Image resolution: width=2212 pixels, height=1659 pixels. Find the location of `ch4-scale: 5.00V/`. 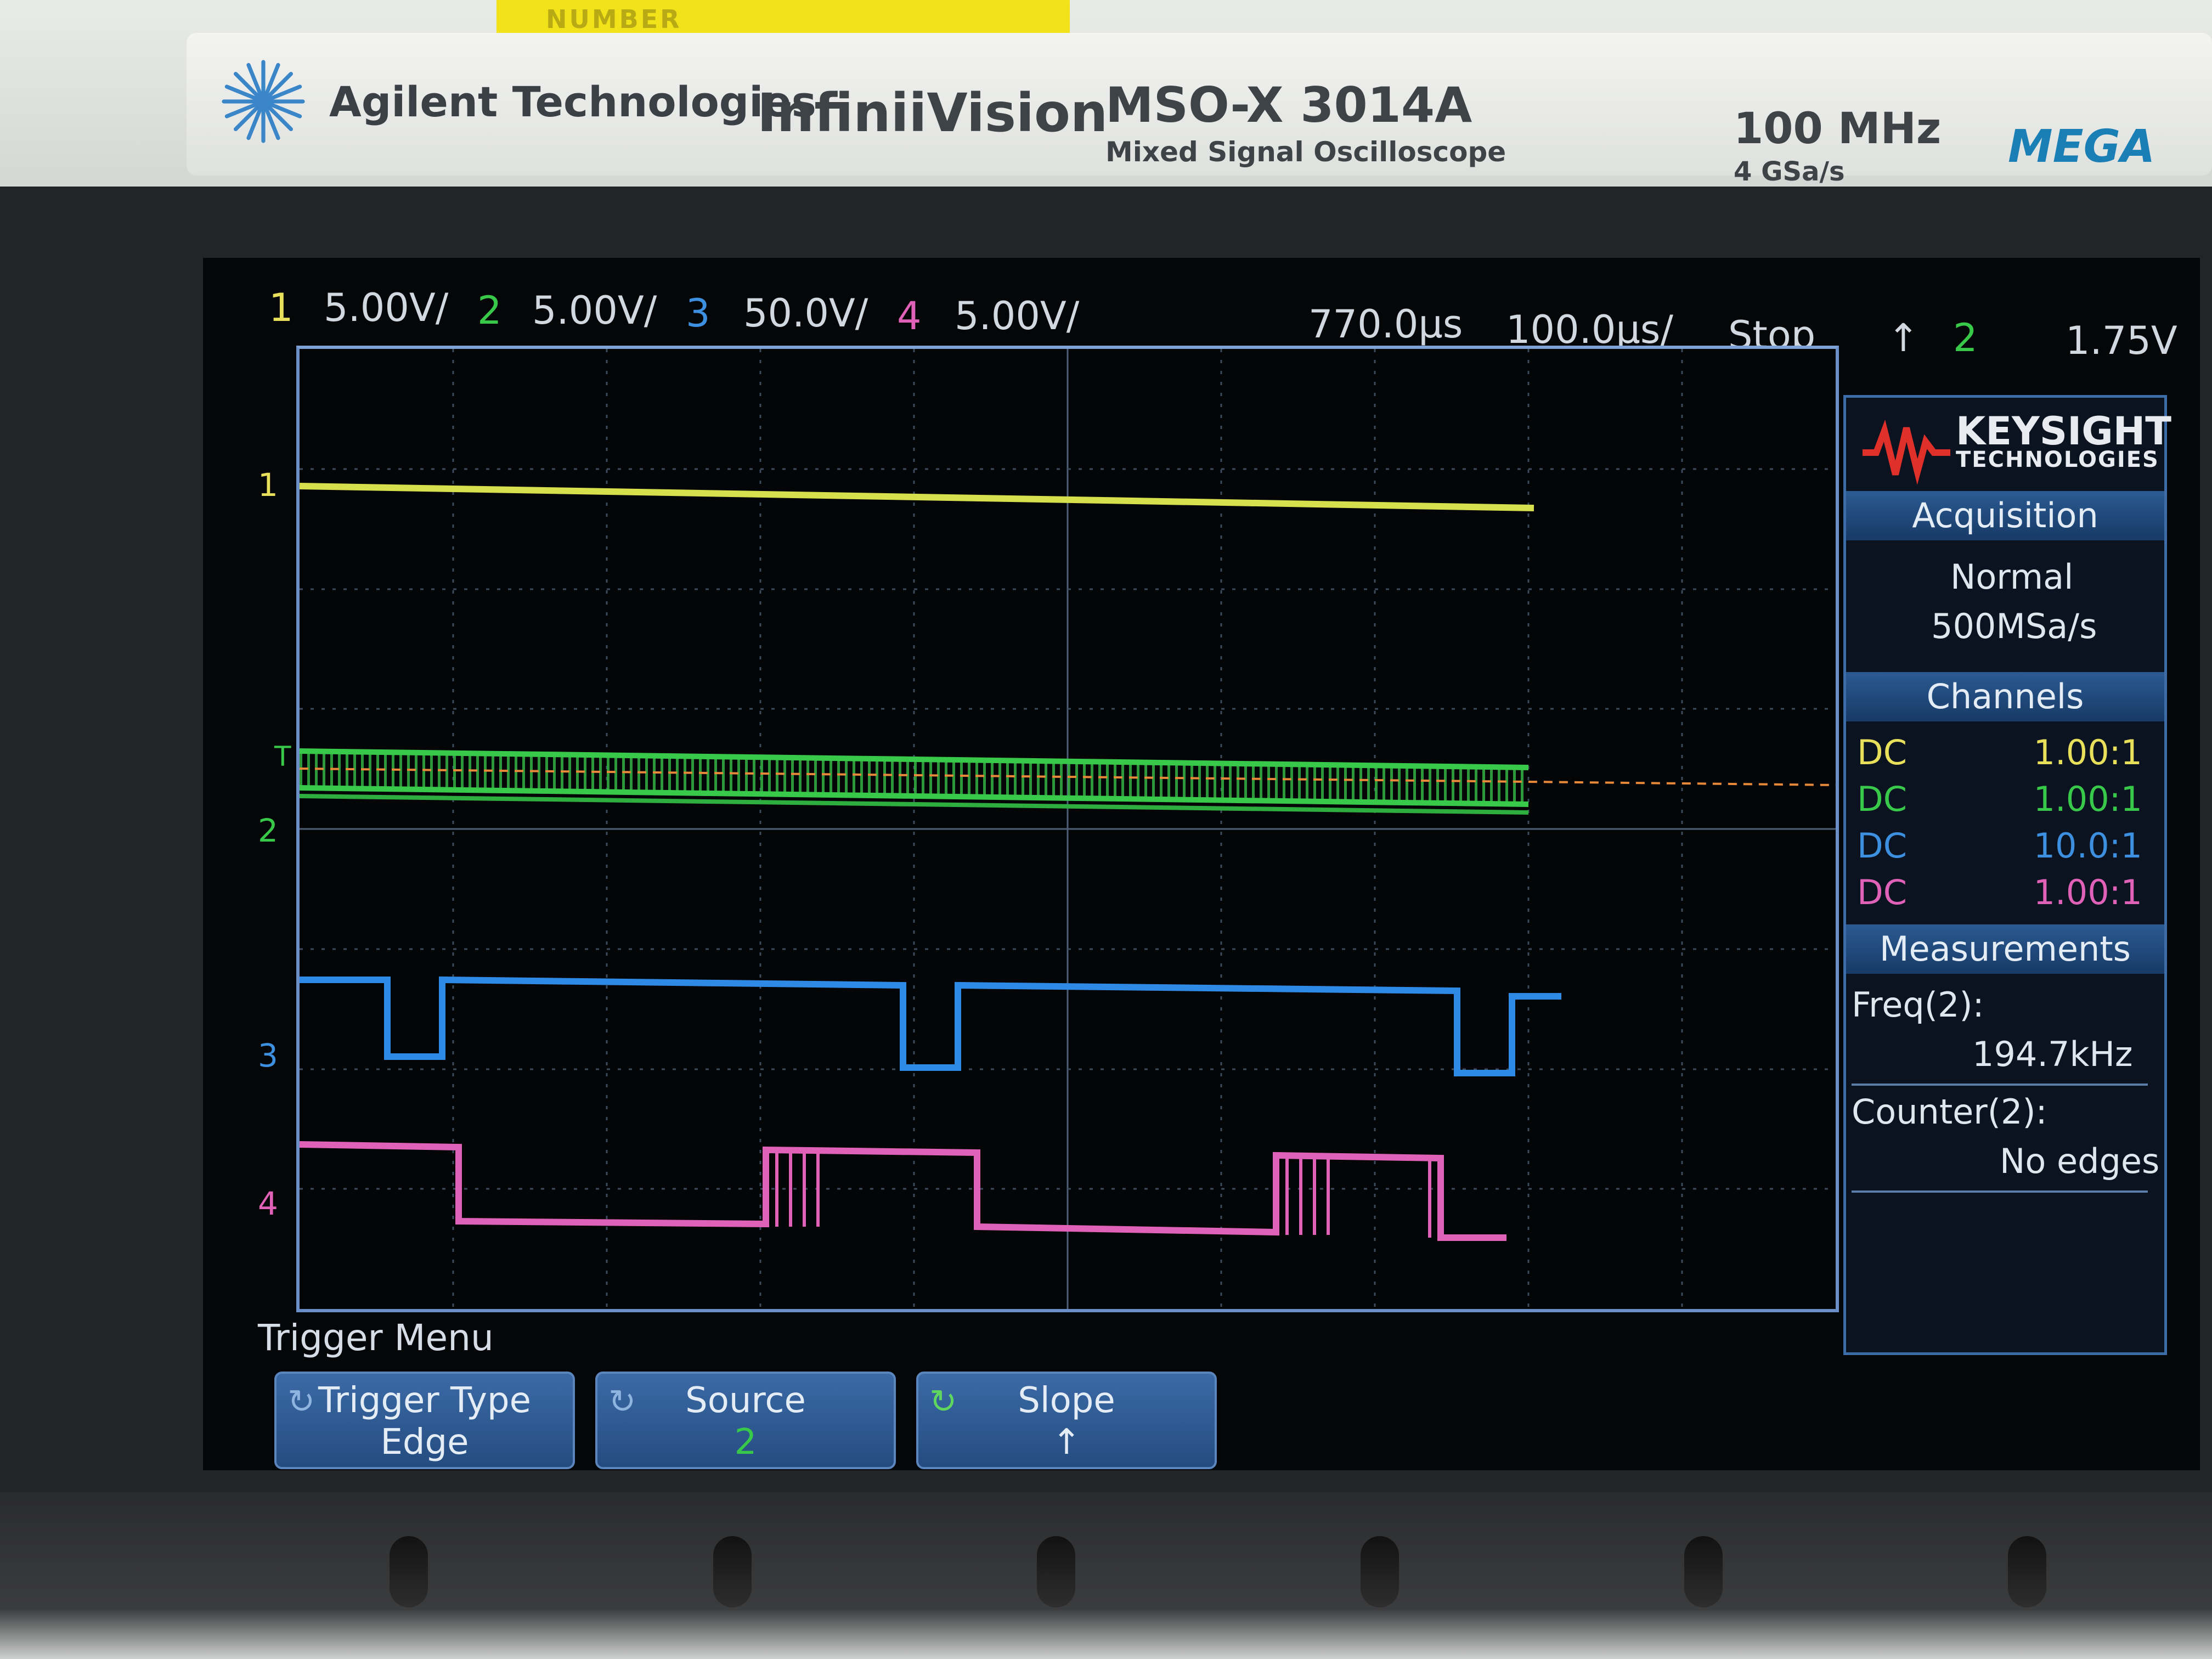

ch4-scale: 5.00V/ is located at coordinates (1017, 316).